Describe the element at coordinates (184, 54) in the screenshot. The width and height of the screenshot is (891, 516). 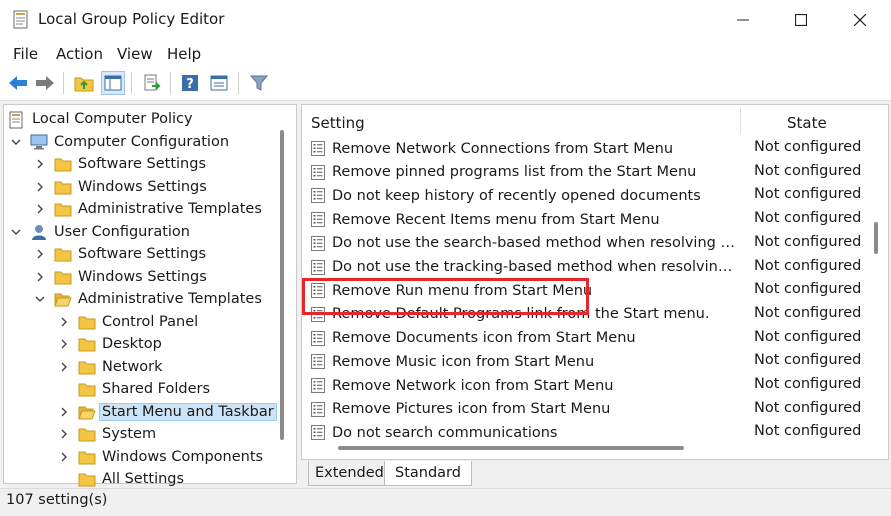
I see `menu-help: Help` at that location.